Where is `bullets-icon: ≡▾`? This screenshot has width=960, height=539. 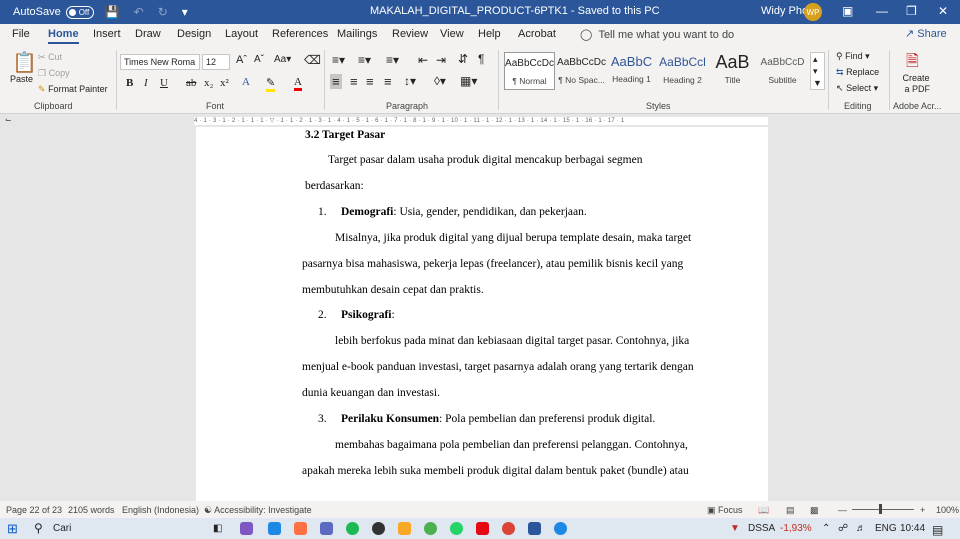 bullets-icon: ≡▾ is located at coordinates (338, 60).